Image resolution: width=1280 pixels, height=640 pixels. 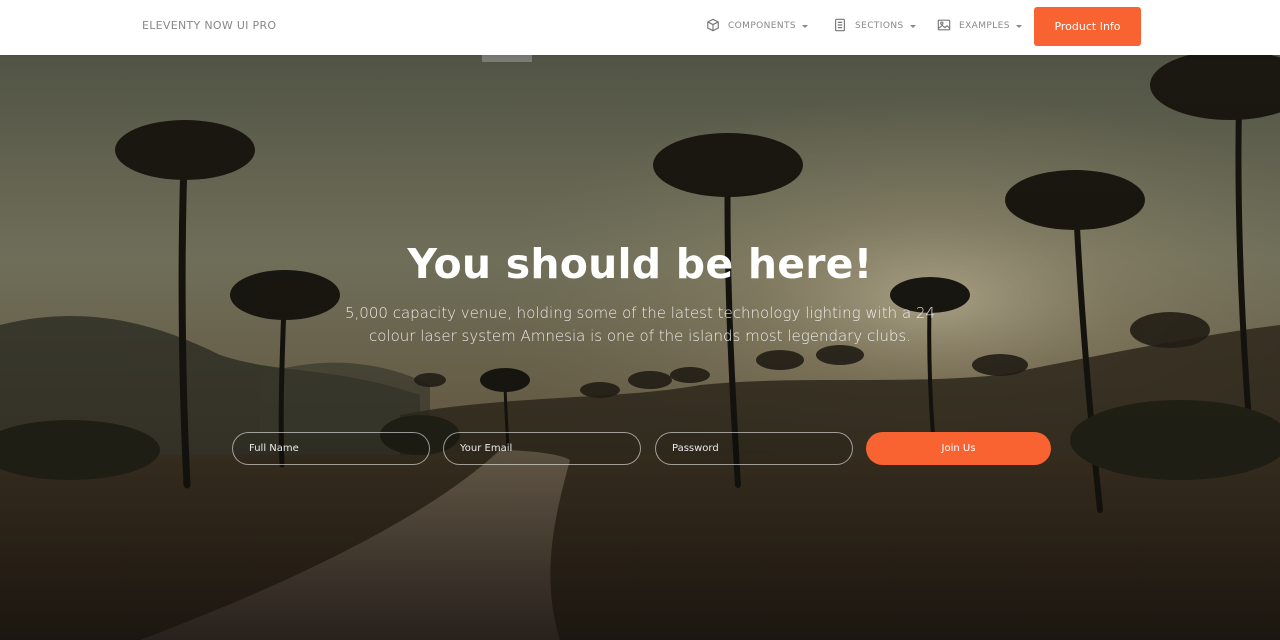 I want to click on nav-sections-label: SECTIONS, so click(x=879, y=26).